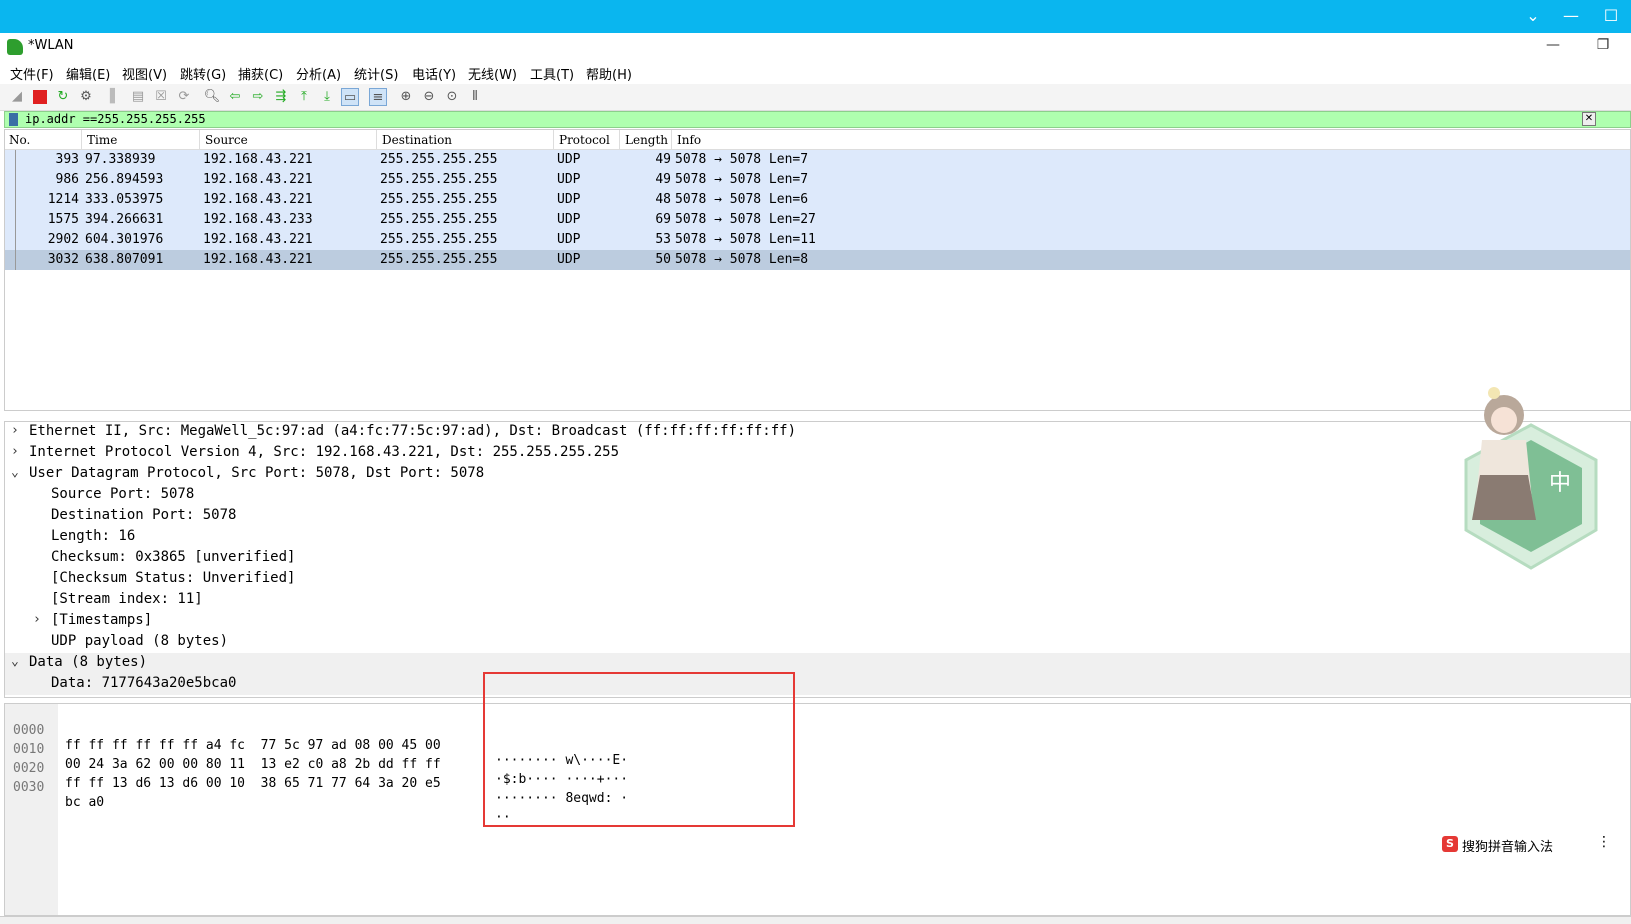 The height and width of the screenshot is (924, 1631). What do you see at coordinates (226, 141) in the screenshot?
I see `column-source: Source` at bounding box center [226, 141].